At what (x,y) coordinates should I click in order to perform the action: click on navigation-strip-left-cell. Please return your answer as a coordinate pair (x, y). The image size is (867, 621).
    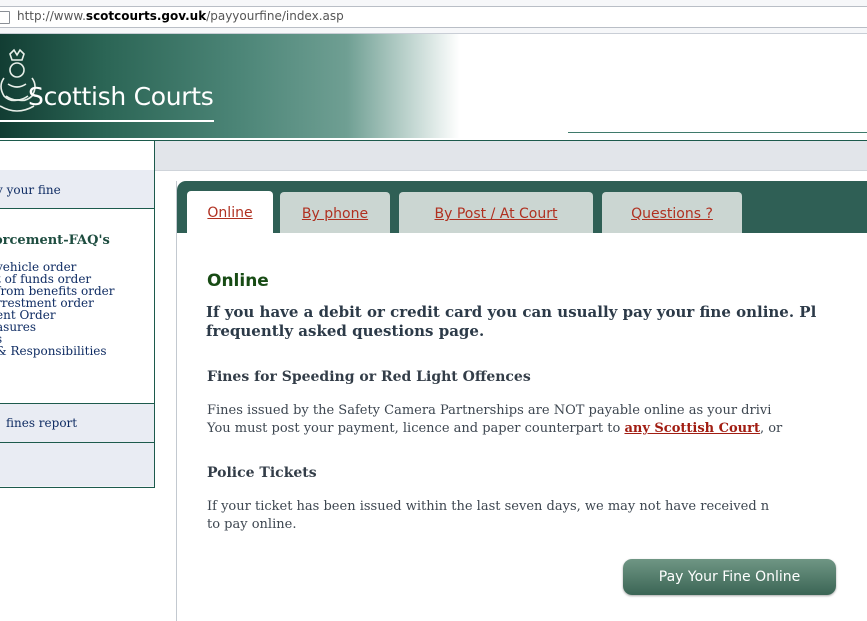
    Looking at the image, I should click on (77, 155).